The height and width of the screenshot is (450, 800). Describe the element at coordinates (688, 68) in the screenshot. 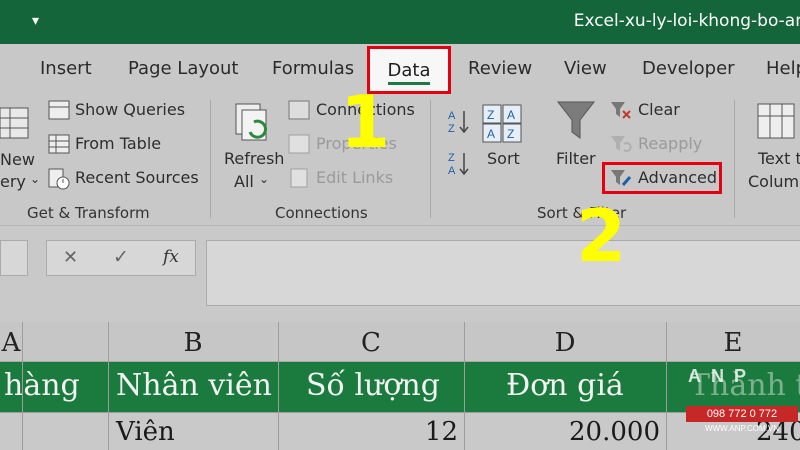

I see `tab-developer: Developer` at that location.